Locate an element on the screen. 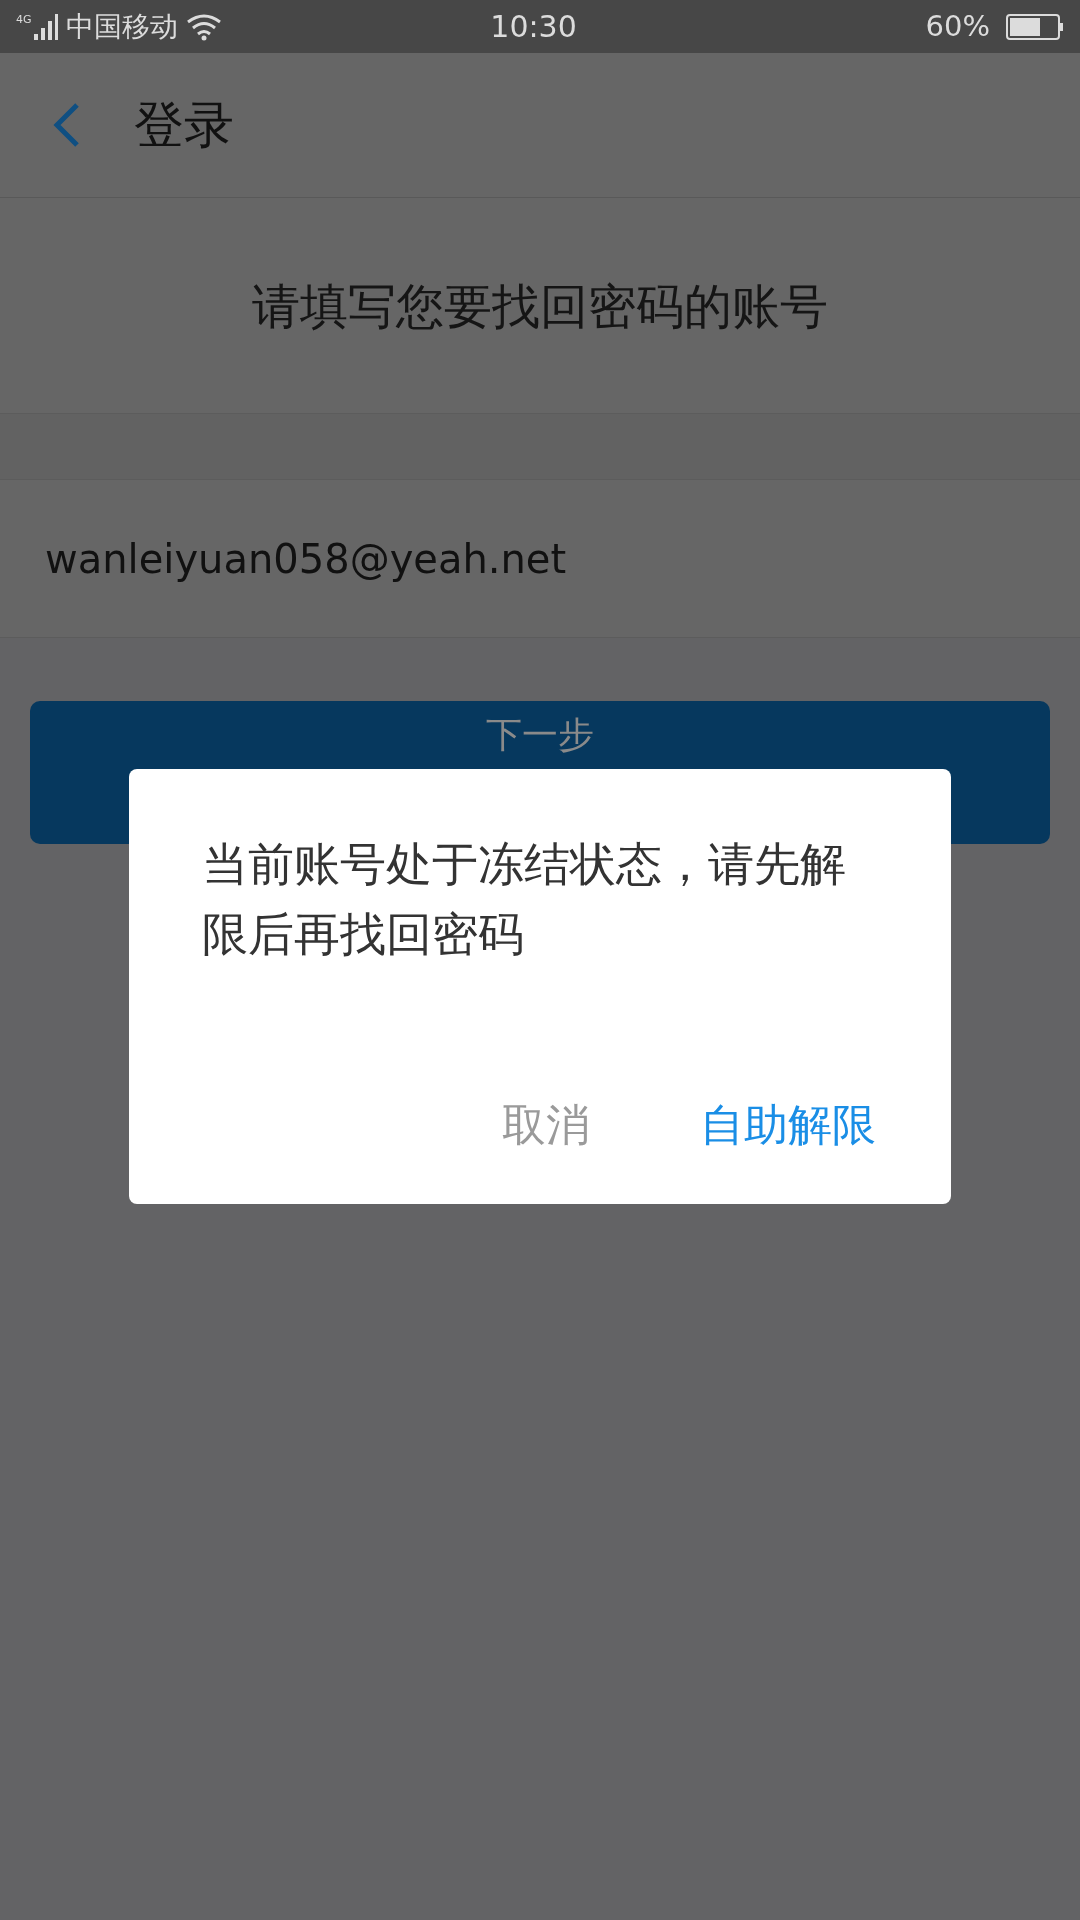  battery-percent: 60% is located at coordinates (957, 26).